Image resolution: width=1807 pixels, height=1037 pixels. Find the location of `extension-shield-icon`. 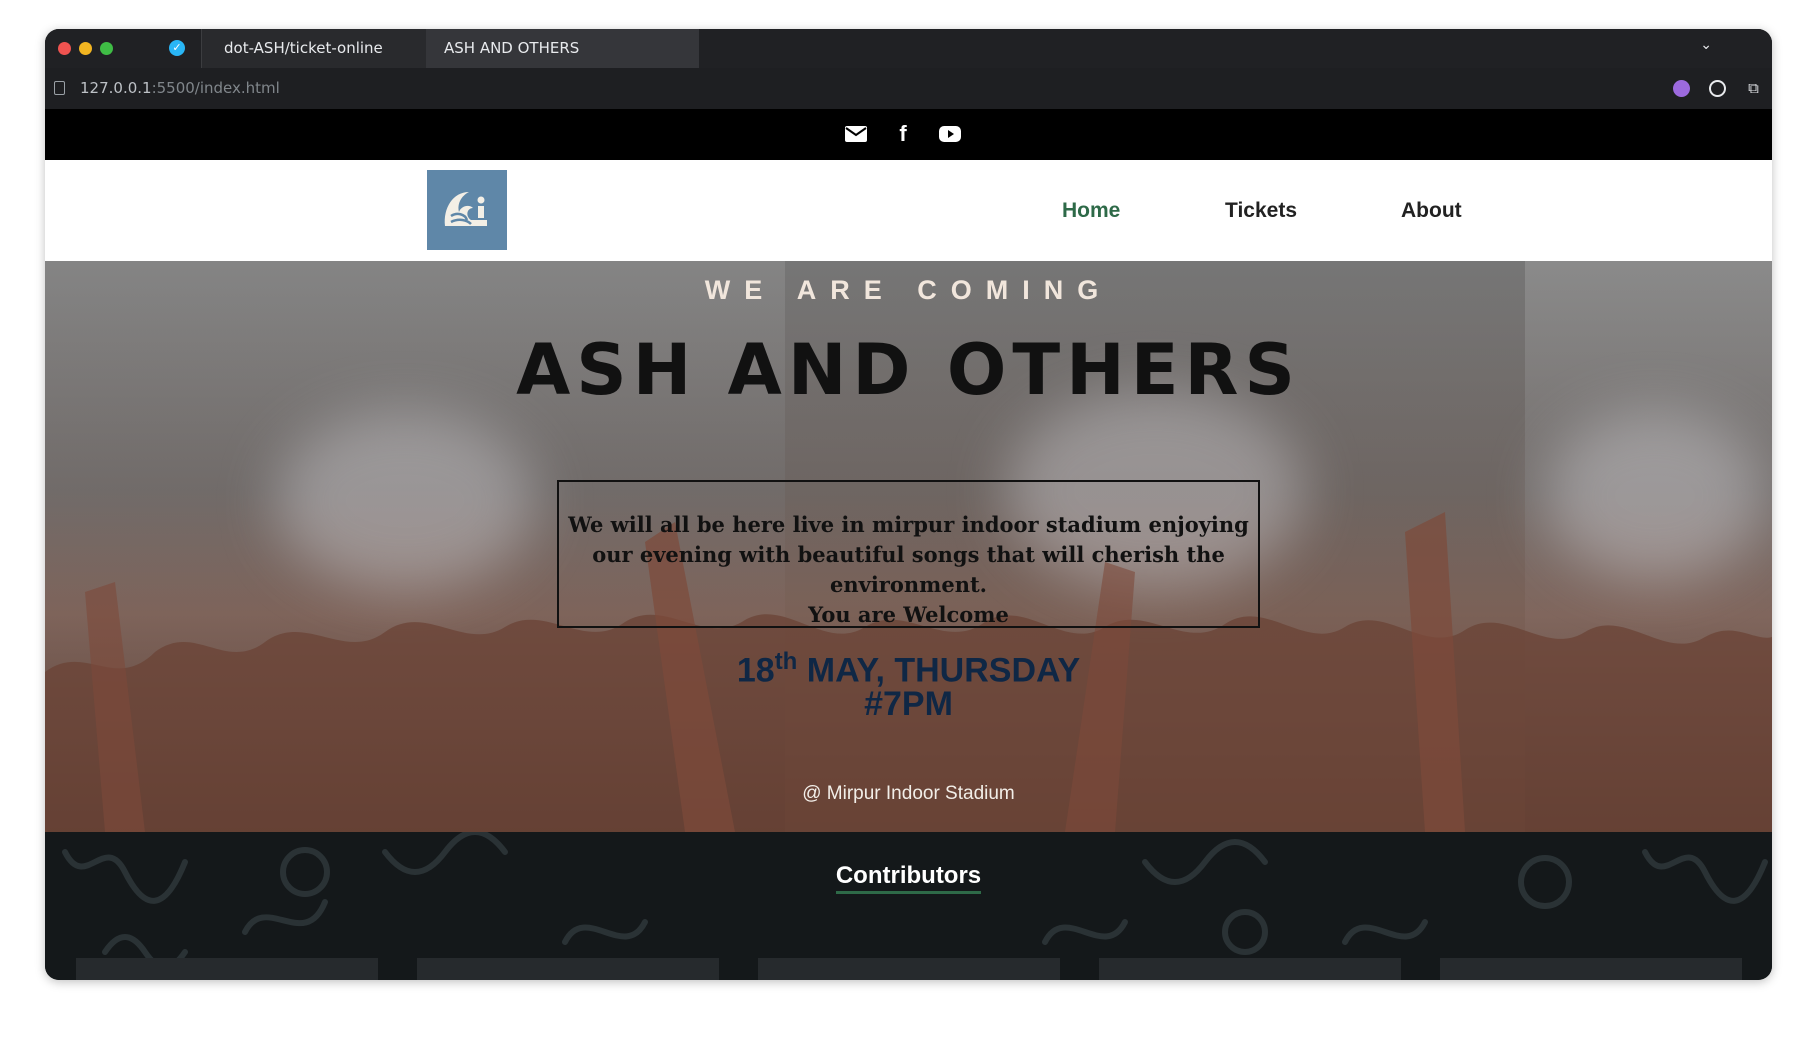

extension-shield-icon is located at coordinates (1717, 88).